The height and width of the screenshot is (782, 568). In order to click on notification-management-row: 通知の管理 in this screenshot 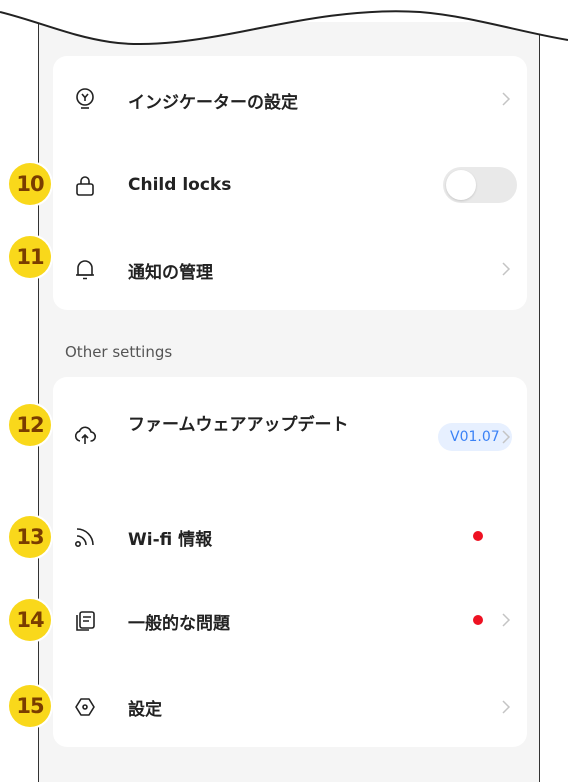, I will do `click(290, 269)`.